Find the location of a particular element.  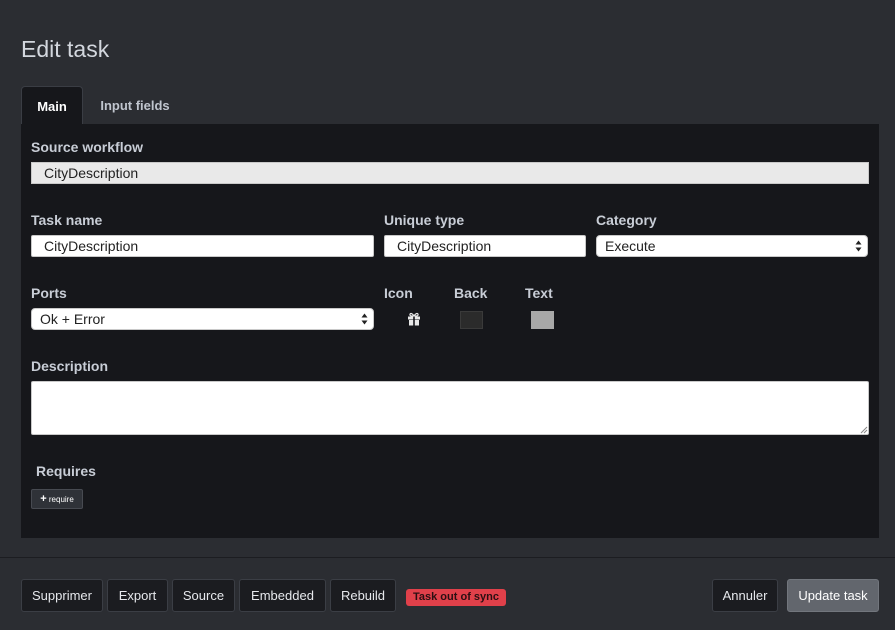

category-value: Execute is located at coordinates (630, 246).